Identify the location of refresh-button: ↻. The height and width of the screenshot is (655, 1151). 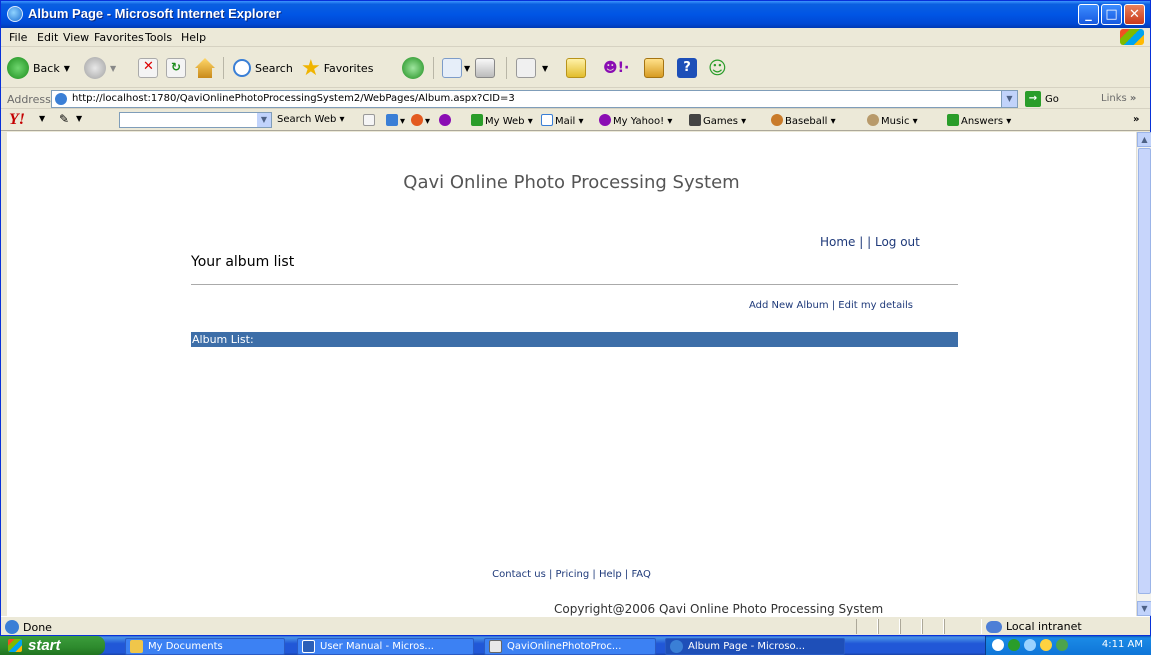
(176, 68).